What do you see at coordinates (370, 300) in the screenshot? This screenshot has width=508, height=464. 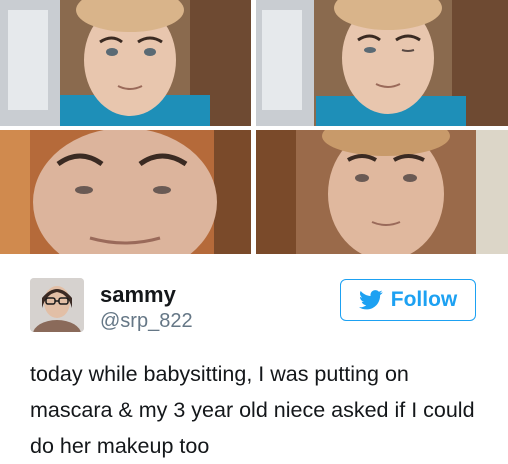 I see `twitter-bird-icon` at bounding box center [370, 300].